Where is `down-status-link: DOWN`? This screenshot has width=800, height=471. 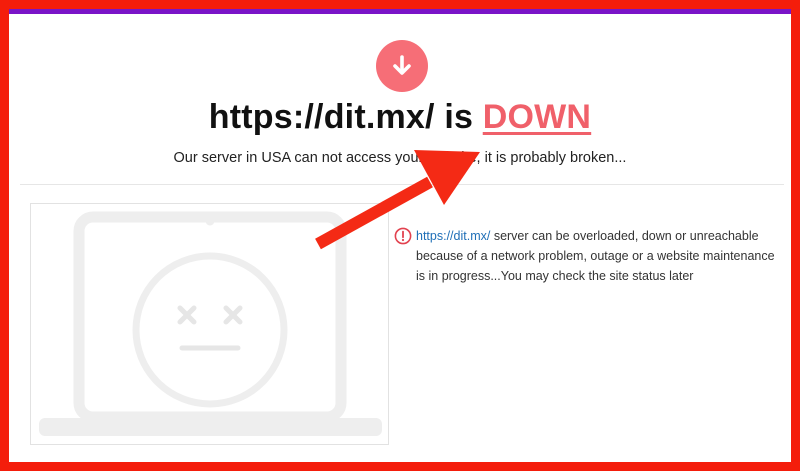 down-status-link: DOWN is located at coordinates (537, 117).